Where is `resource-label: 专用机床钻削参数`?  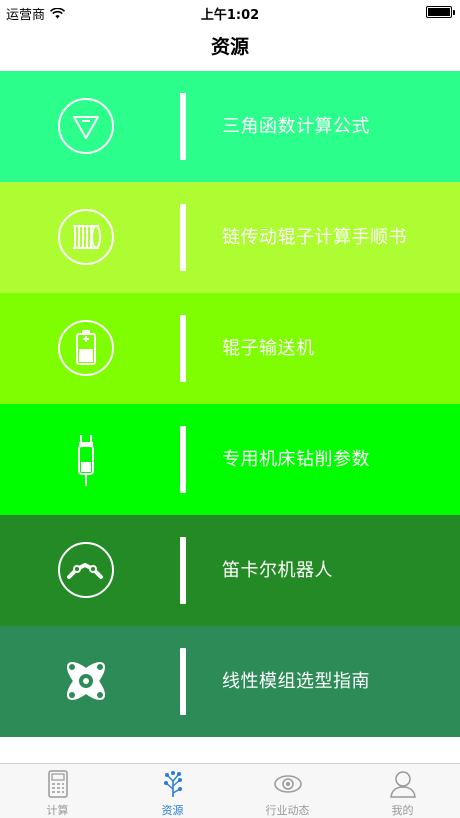
resource-label: 专用机床钻削参数 is located at coordinates (296, 459).